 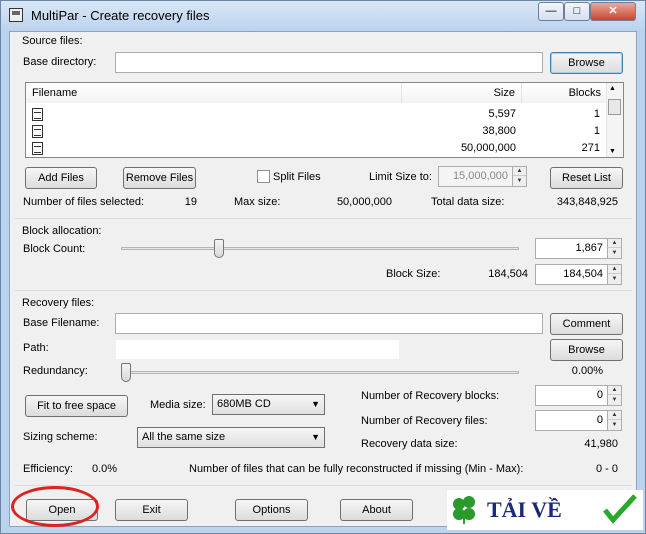 What do you see at coordinates (571, 248) in the screenshot?
I see `block-count-input: 1,867` at bounding box center [571, 248].